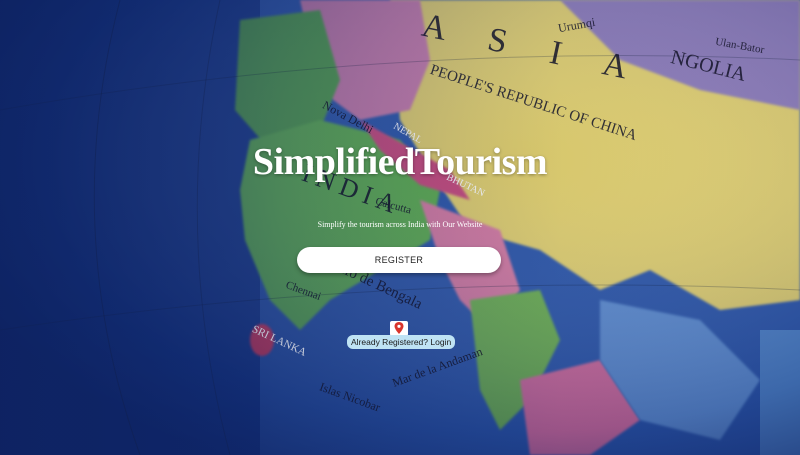  I want to click on map-pin-icon, so click(399, 328).